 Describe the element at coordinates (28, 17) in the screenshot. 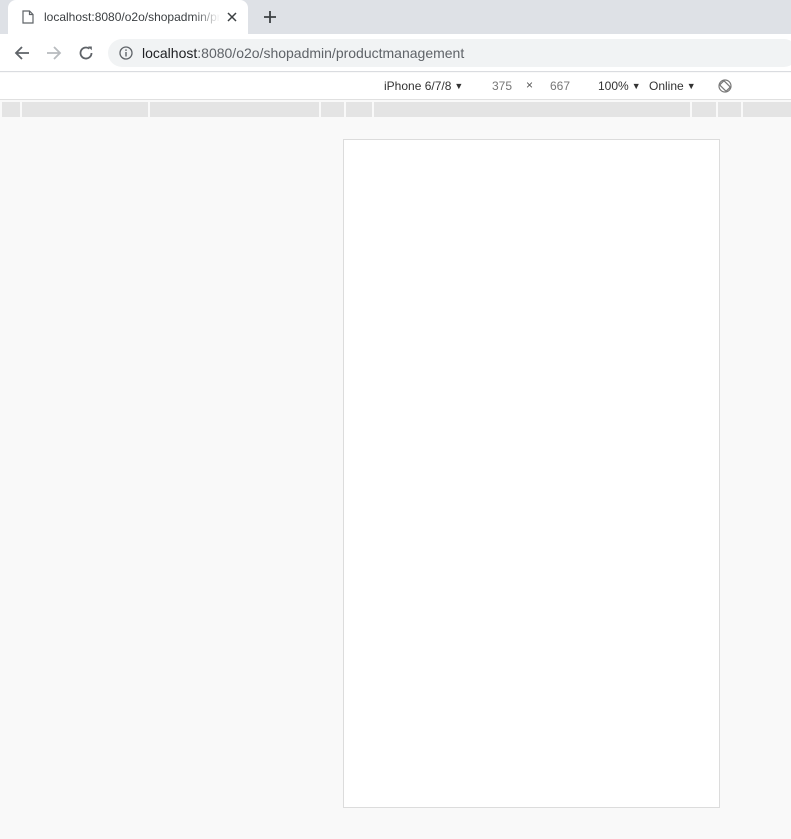

I see `page-icon` at that location.